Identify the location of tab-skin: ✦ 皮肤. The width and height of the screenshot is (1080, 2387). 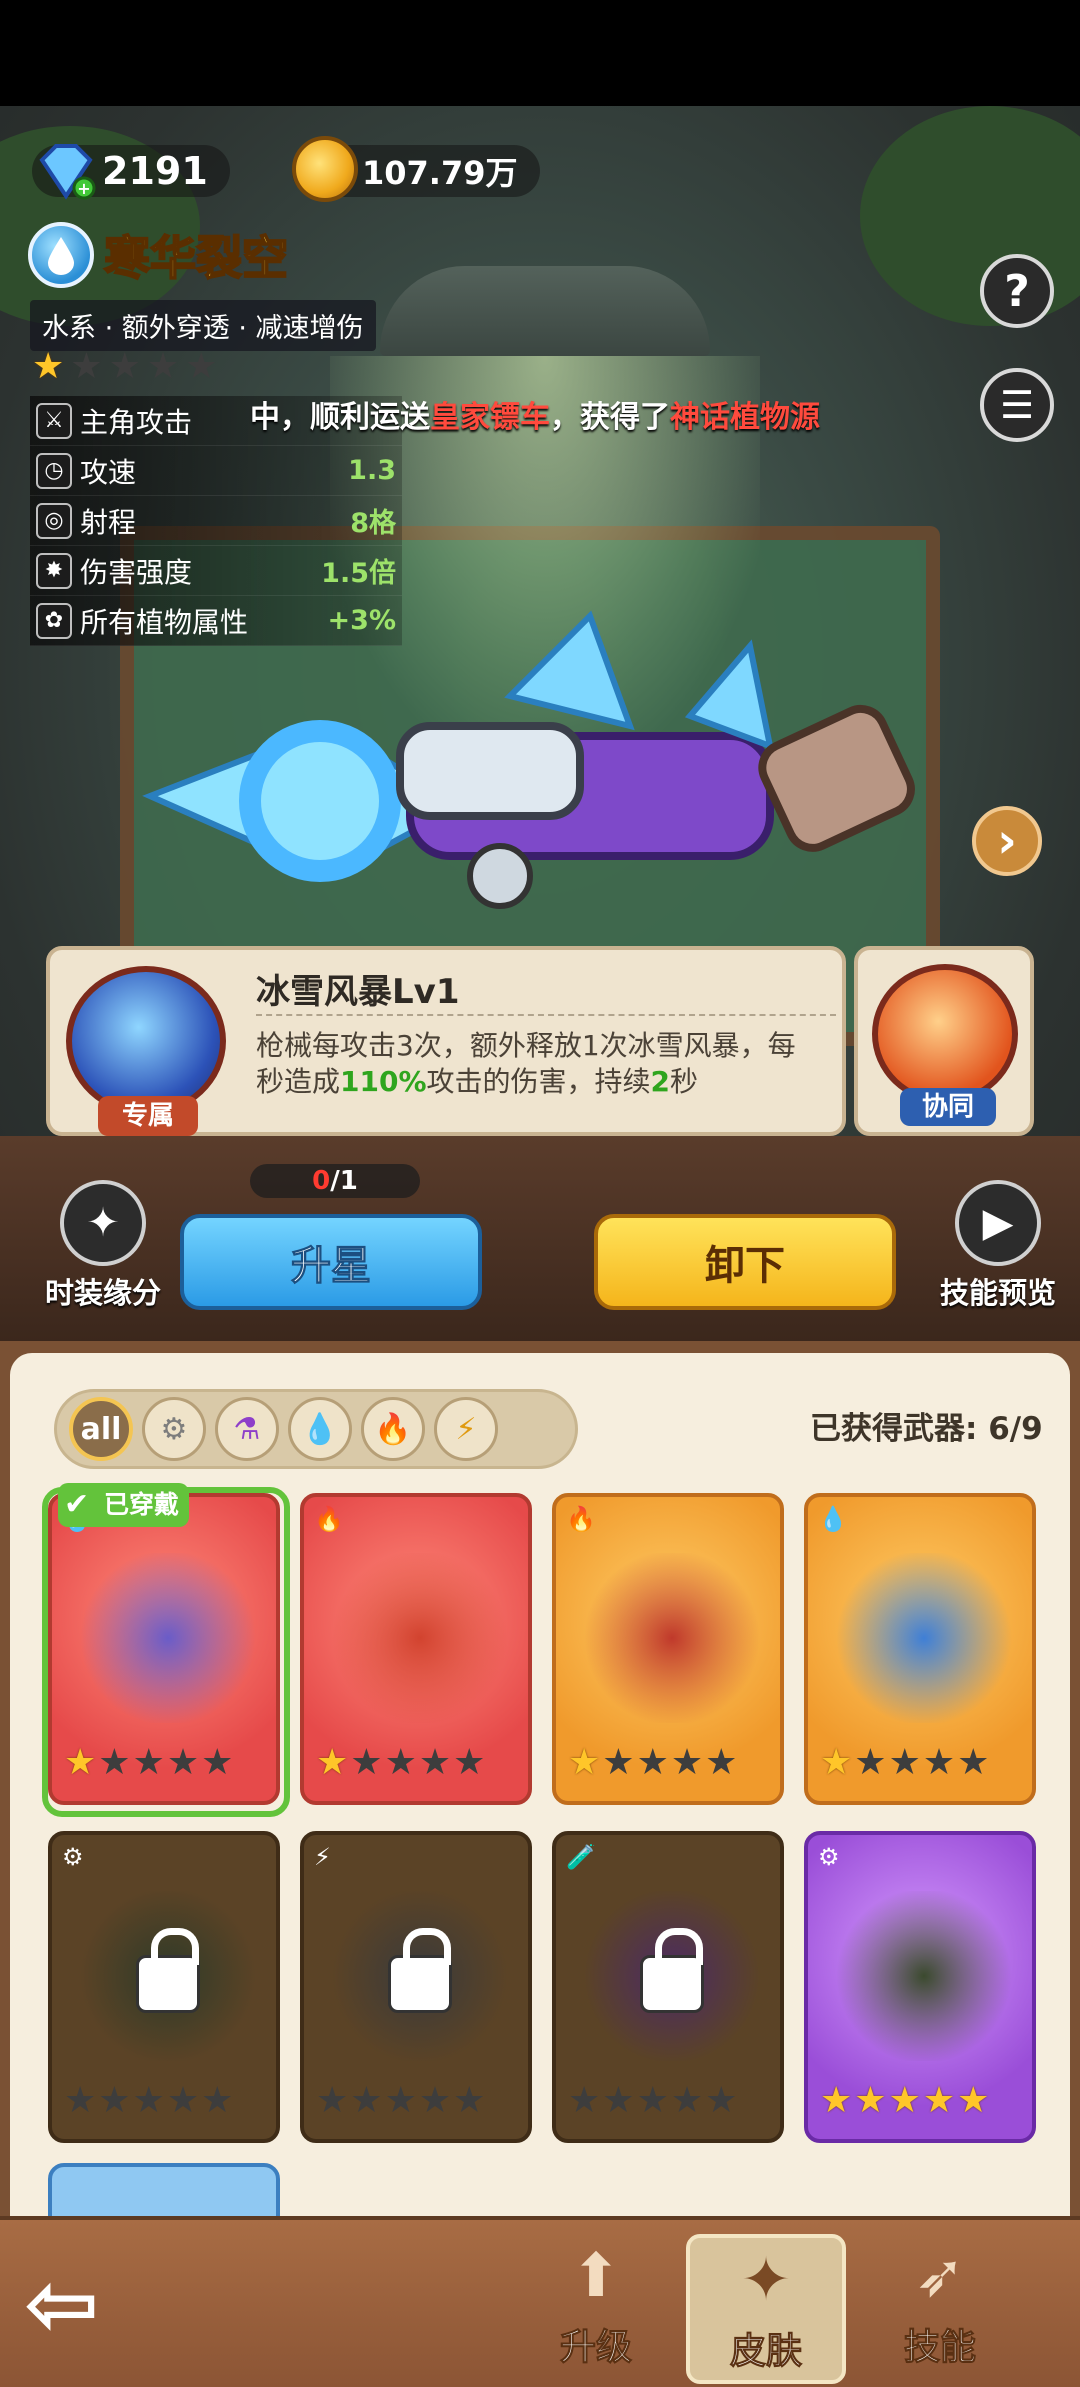
(766, 2309).